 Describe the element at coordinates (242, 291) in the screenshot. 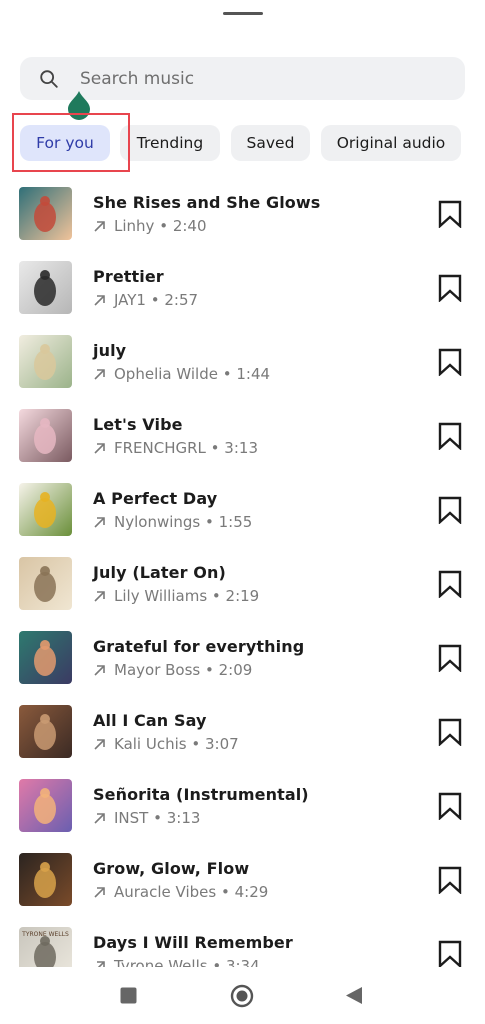

I see `track-row: Prettier JAY1 • 2:57` at that location.